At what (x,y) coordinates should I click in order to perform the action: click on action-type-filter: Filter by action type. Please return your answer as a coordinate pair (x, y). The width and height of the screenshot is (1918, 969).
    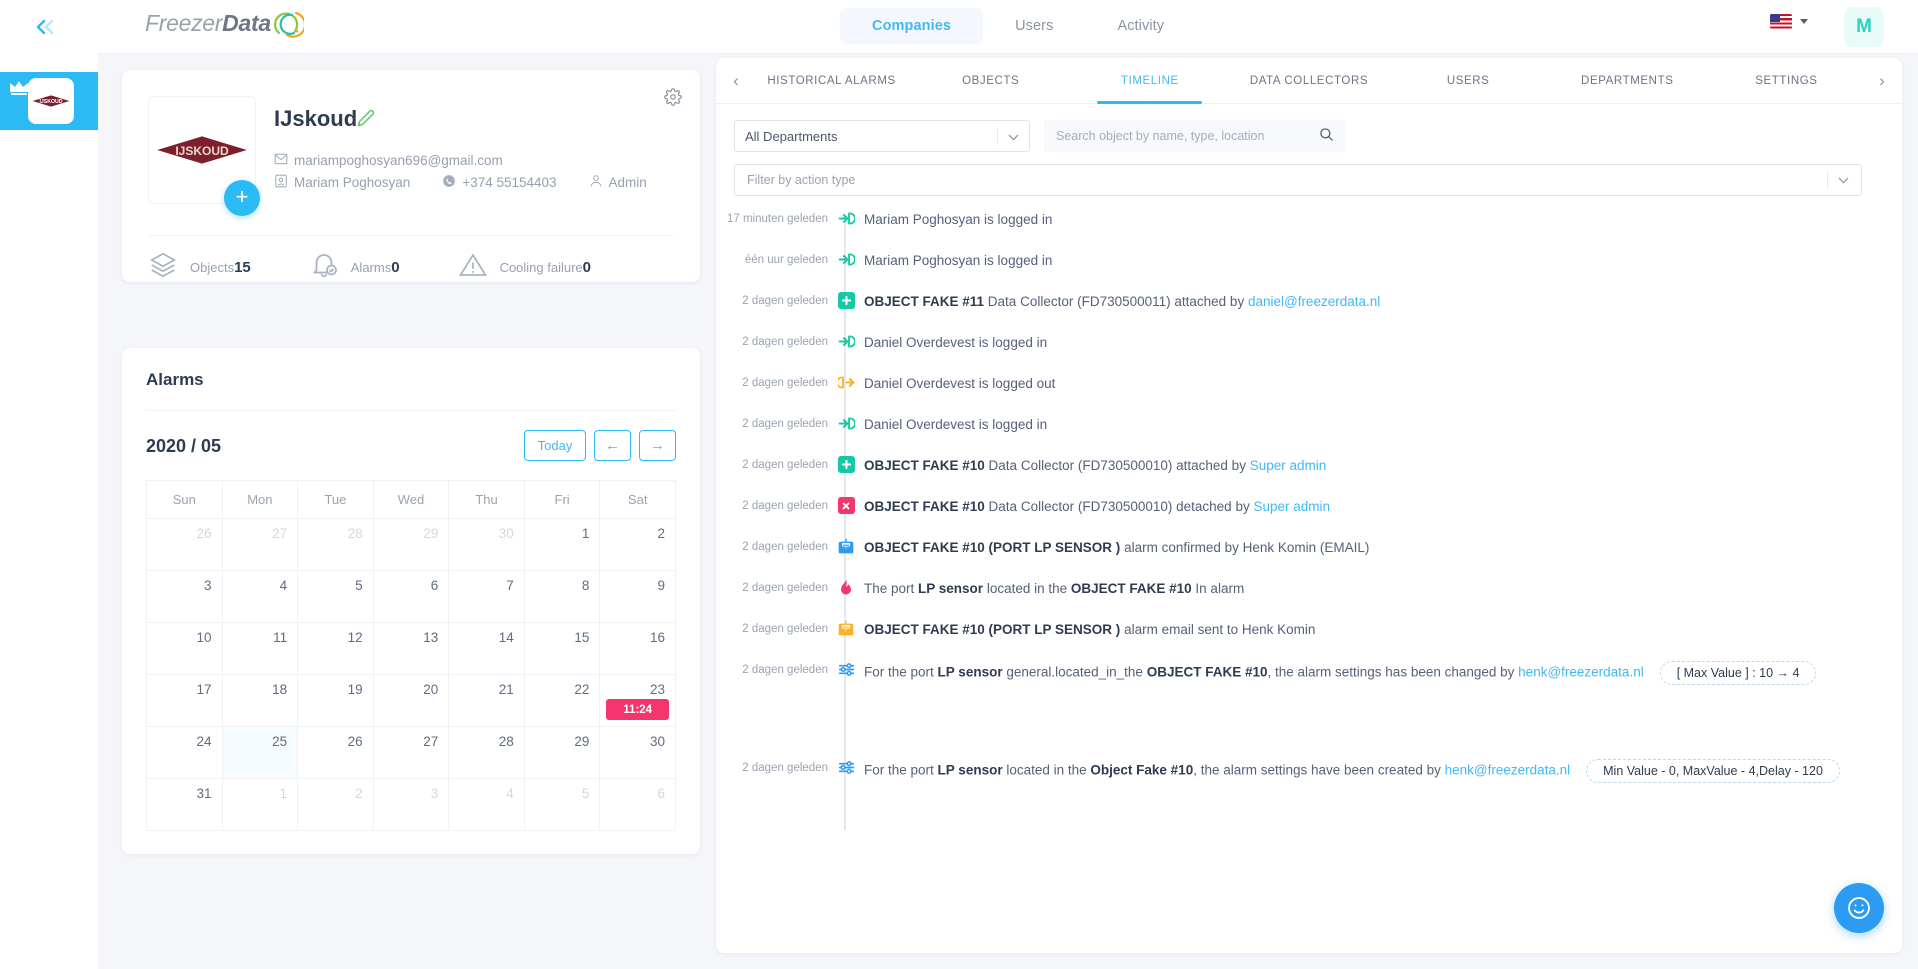
    Looking at the image, I should click on (1298, 180).